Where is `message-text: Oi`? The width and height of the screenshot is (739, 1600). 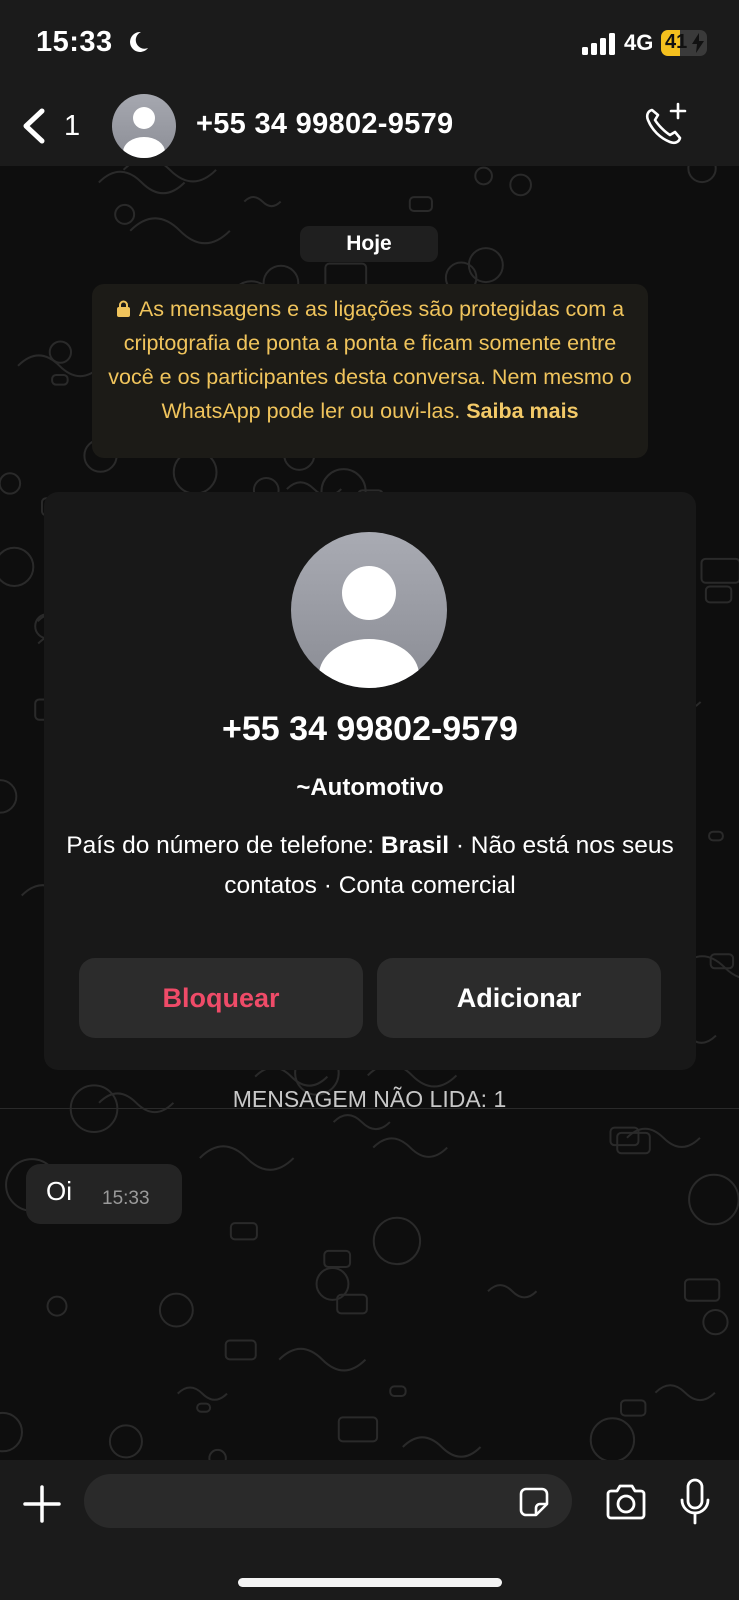
message-text: Oi is located at coordinates (59, 1191).